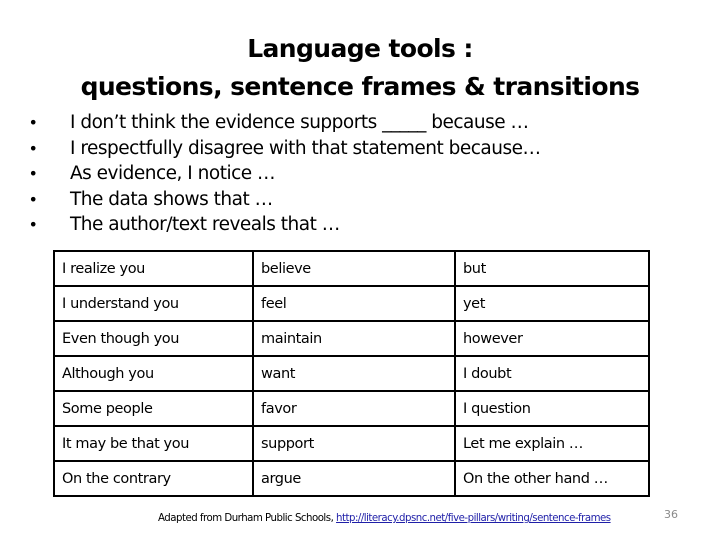  I want to click on table-cell-transition: however, so click(552, 338).